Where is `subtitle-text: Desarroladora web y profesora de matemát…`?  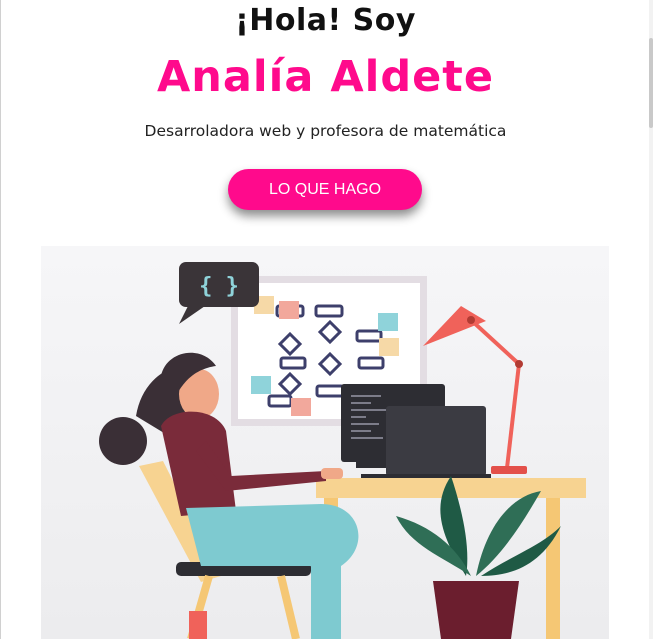 subtitle-text: Desarroladora web y profesora de matemát… is located at coordinates (325, 131).